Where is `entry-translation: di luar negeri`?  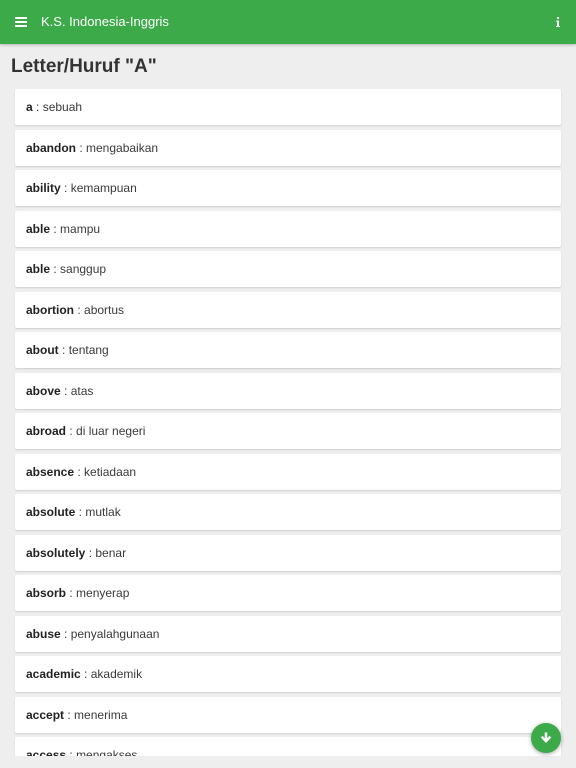 entry-translation: di luar negeri is located at coordinates (111, 431).